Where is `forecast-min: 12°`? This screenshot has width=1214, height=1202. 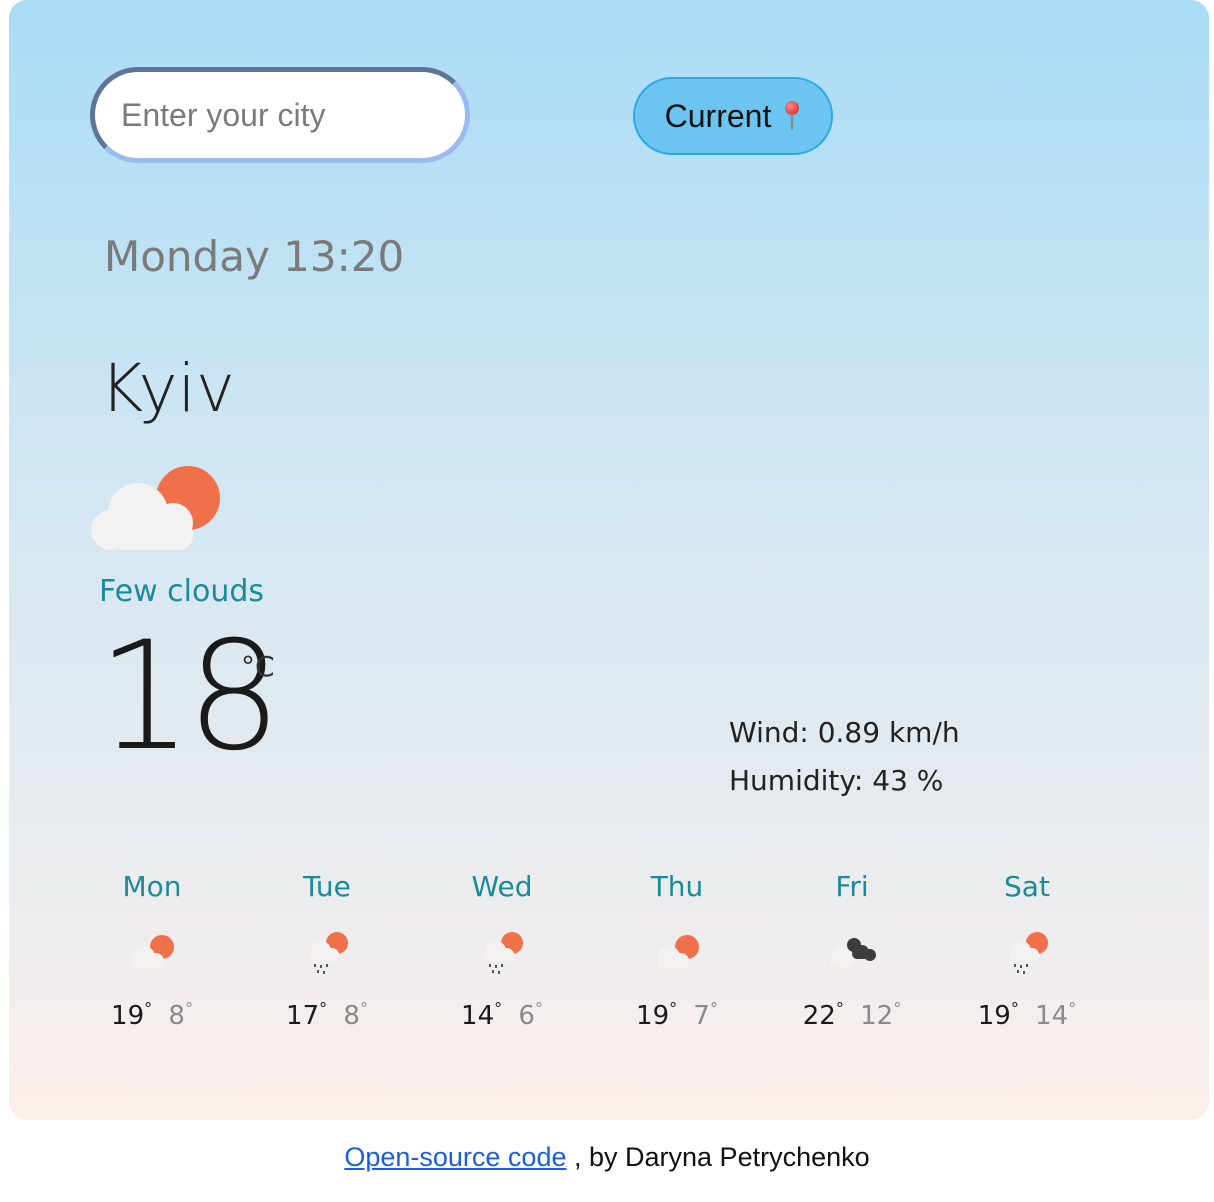
forecast-min: 12° is located at coordinates (881, 1015).